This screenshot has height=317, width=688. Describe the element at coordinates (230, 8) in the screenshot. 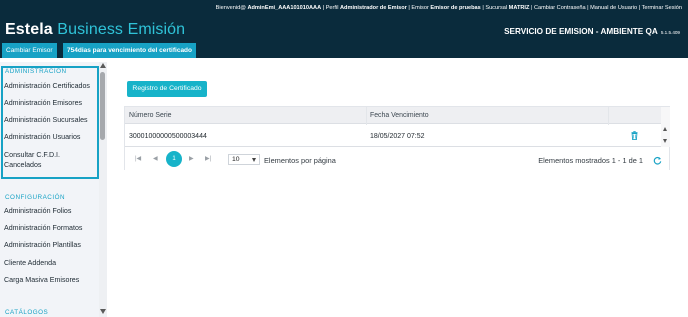

I see `welcome-prefix: Bienvenid@` at that location.